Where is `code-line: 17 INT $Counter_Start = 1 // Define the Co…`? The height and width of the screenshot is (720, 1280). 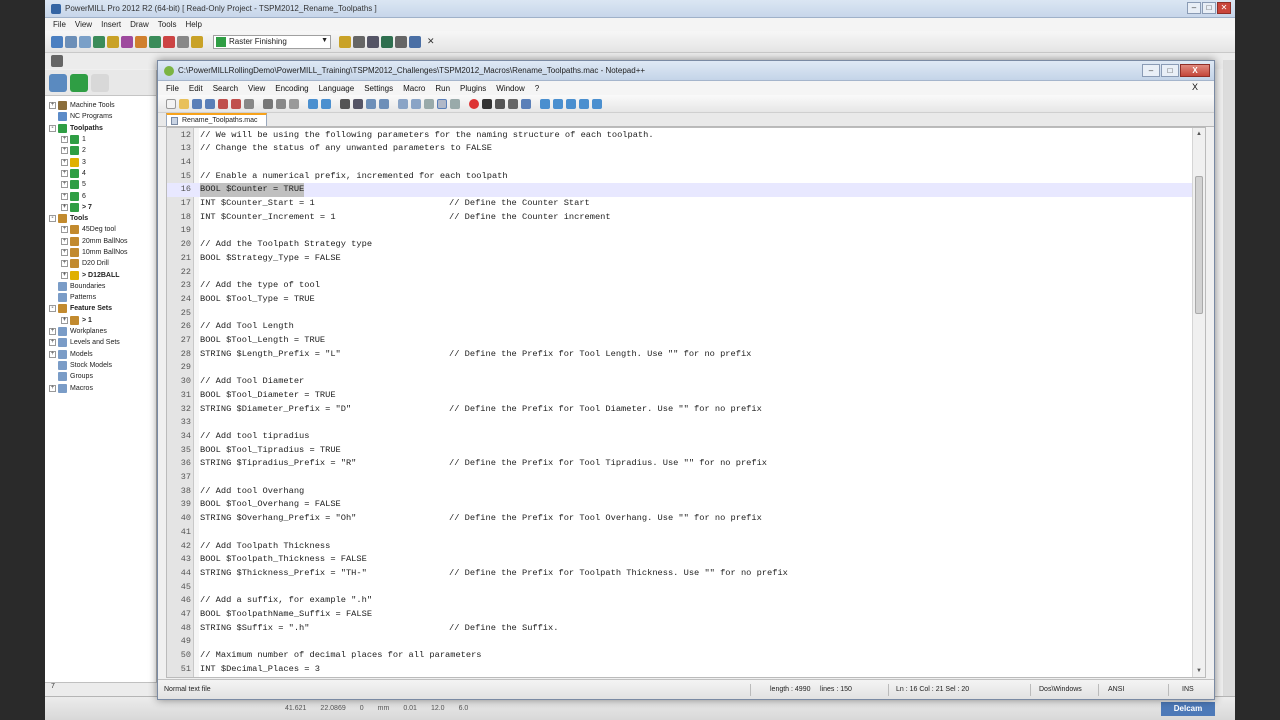 code-line: 17 INT $Counter_Start = 1 // Define the Co… is located at coordinates (680, 204).